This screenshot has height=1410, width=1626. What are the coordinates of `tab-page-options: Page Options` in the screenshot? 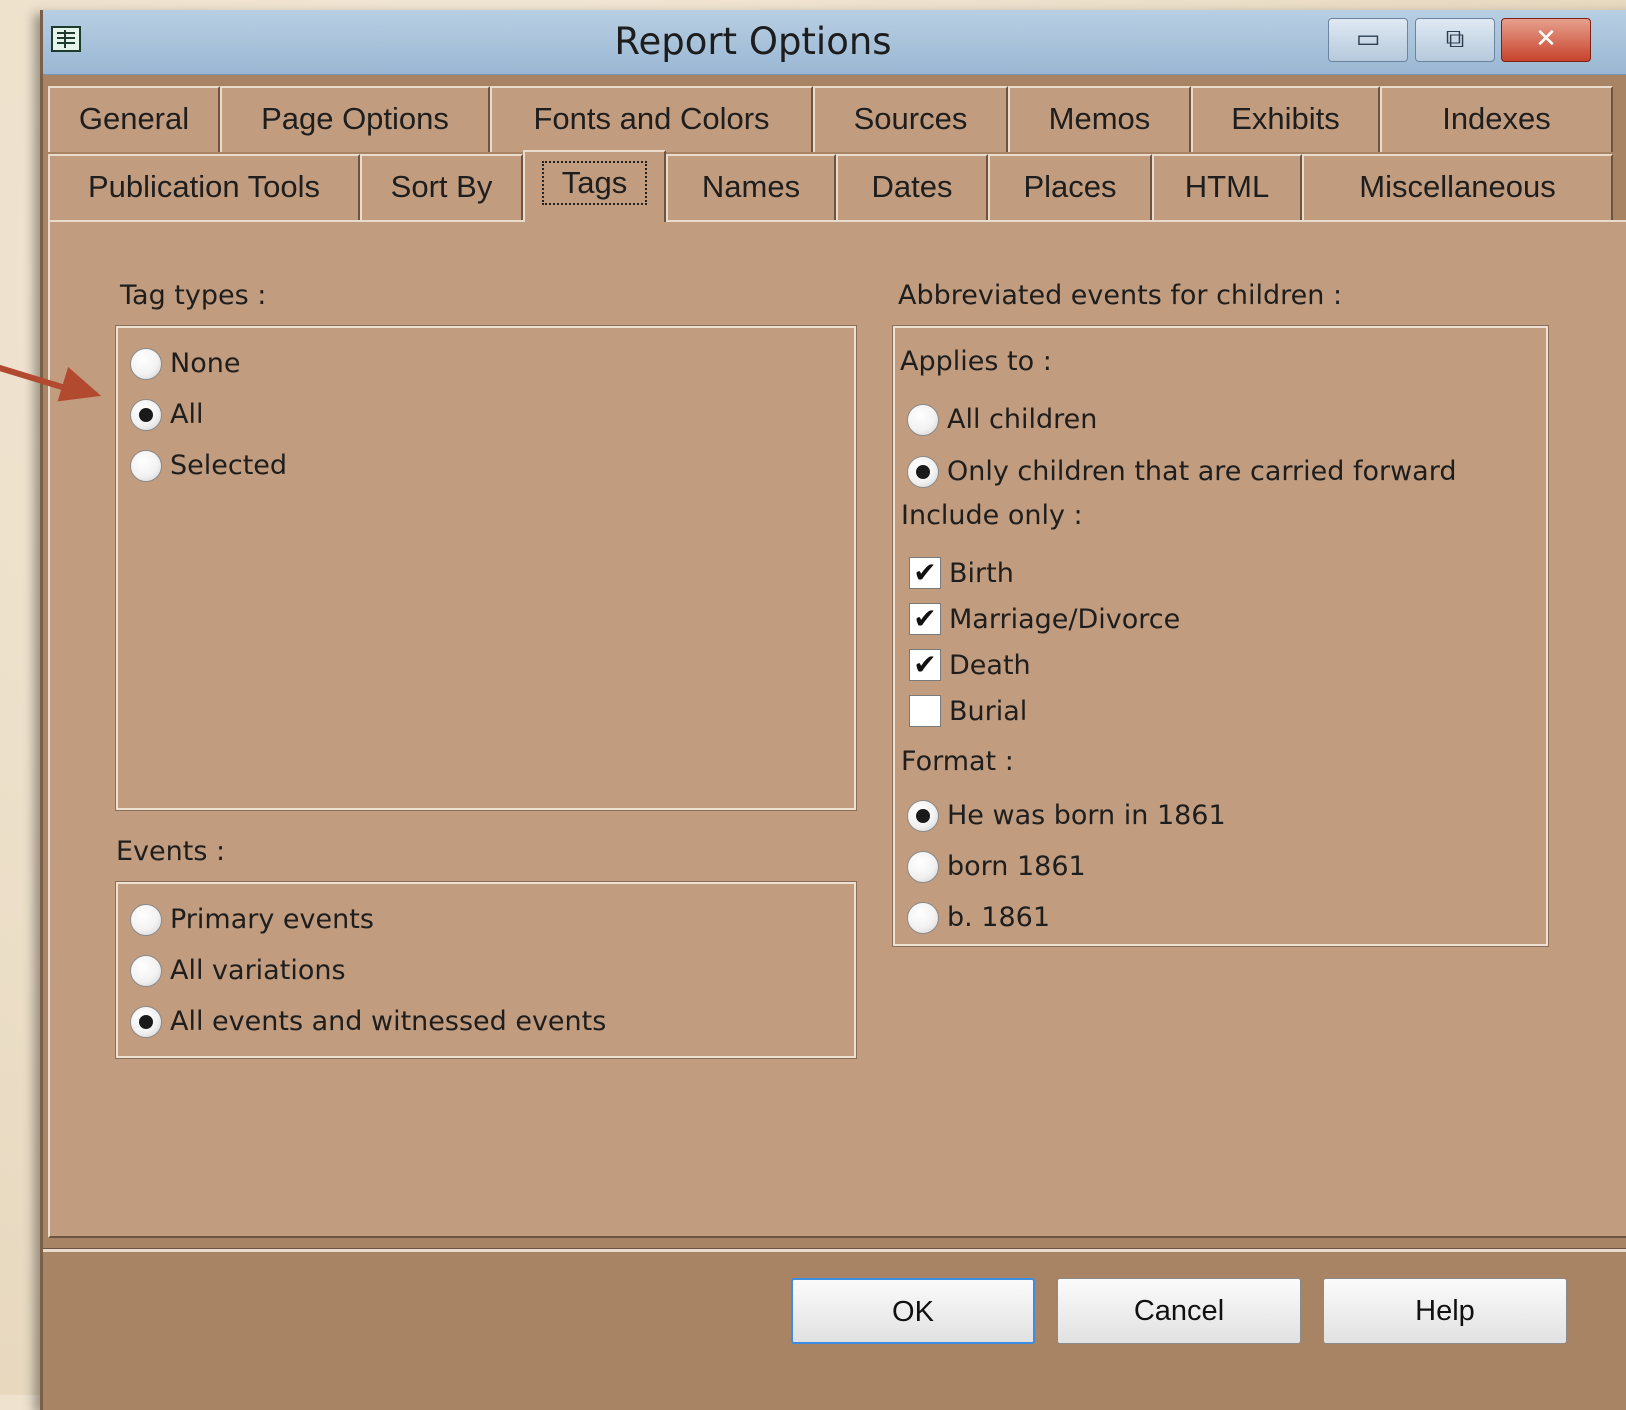 It's located at (355, 119).